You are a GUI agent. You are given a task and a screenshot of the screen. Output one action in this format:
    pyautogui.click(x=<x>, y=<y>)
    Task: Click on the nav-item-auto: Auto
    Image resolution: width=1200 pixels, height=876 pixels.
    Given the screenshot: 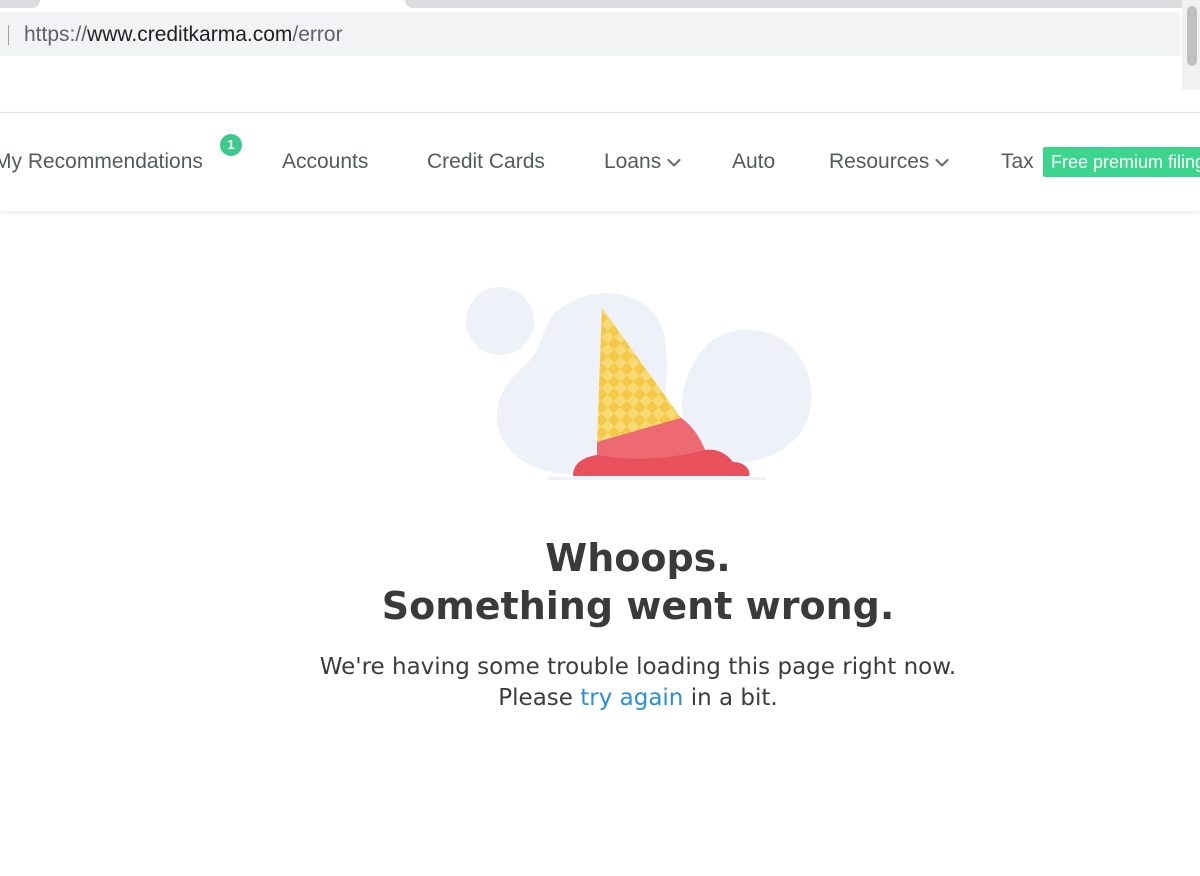 What is the action you would take?
    pyautogui.click(x=753, y=162)
    